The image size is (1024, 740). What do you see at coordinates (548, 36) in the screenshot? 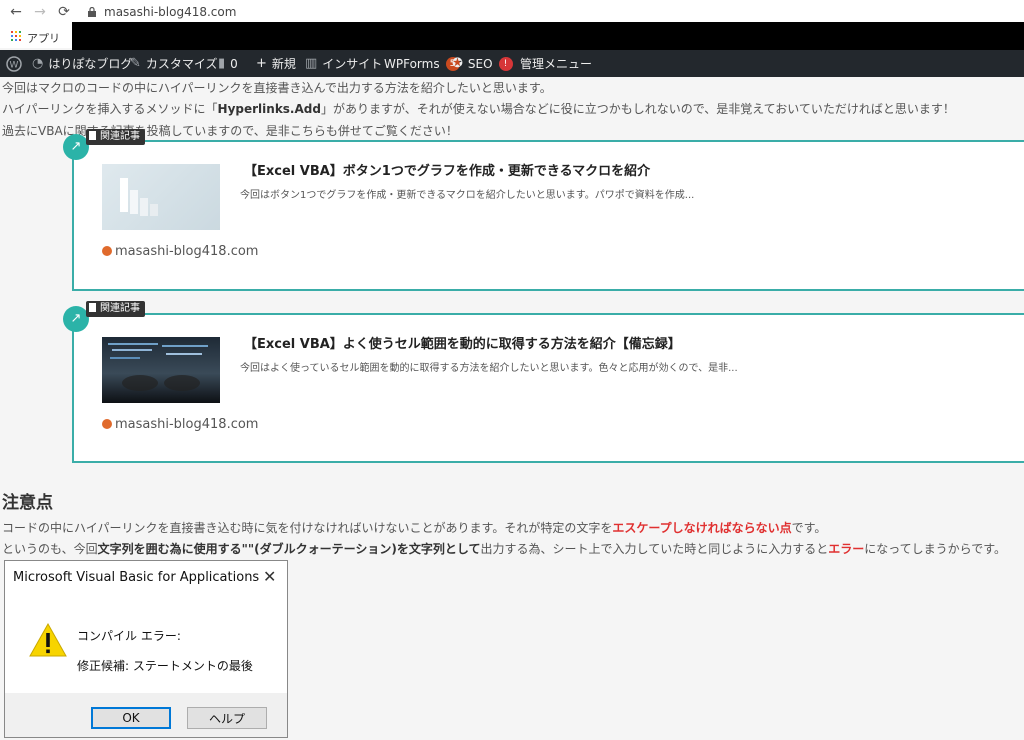
I see `redacted-area` at bounding box center [548, 36].